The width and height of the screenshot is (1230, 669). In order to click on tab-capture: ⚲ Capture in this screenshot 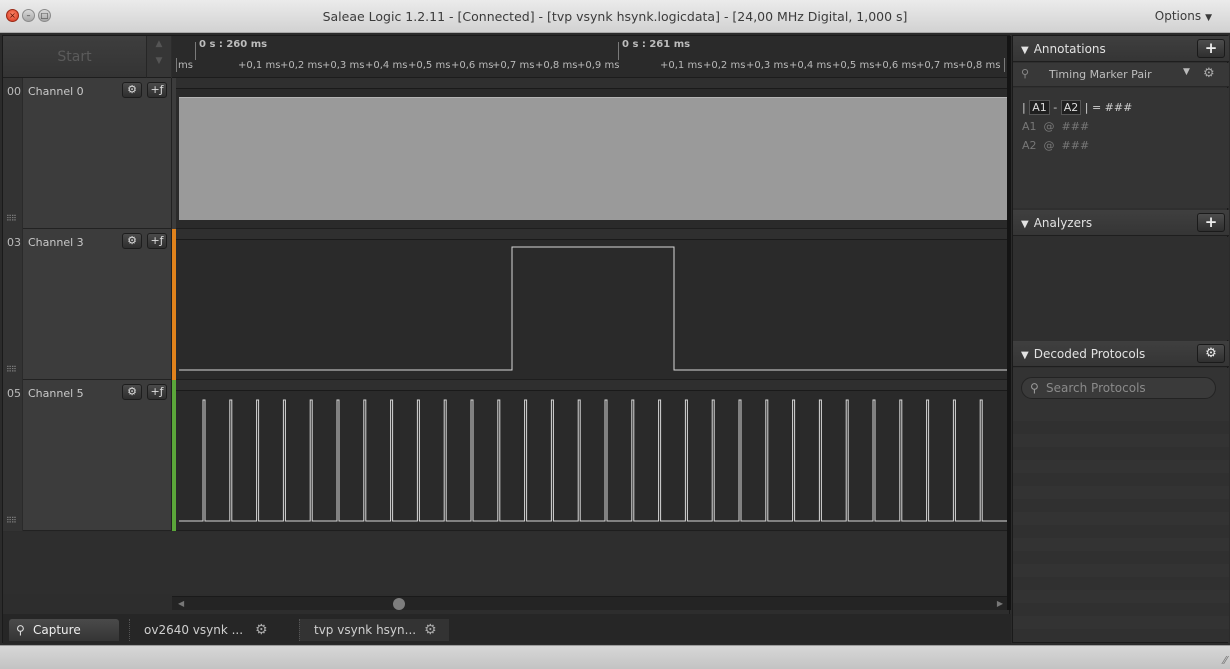, I will do `click(64, 630)`.